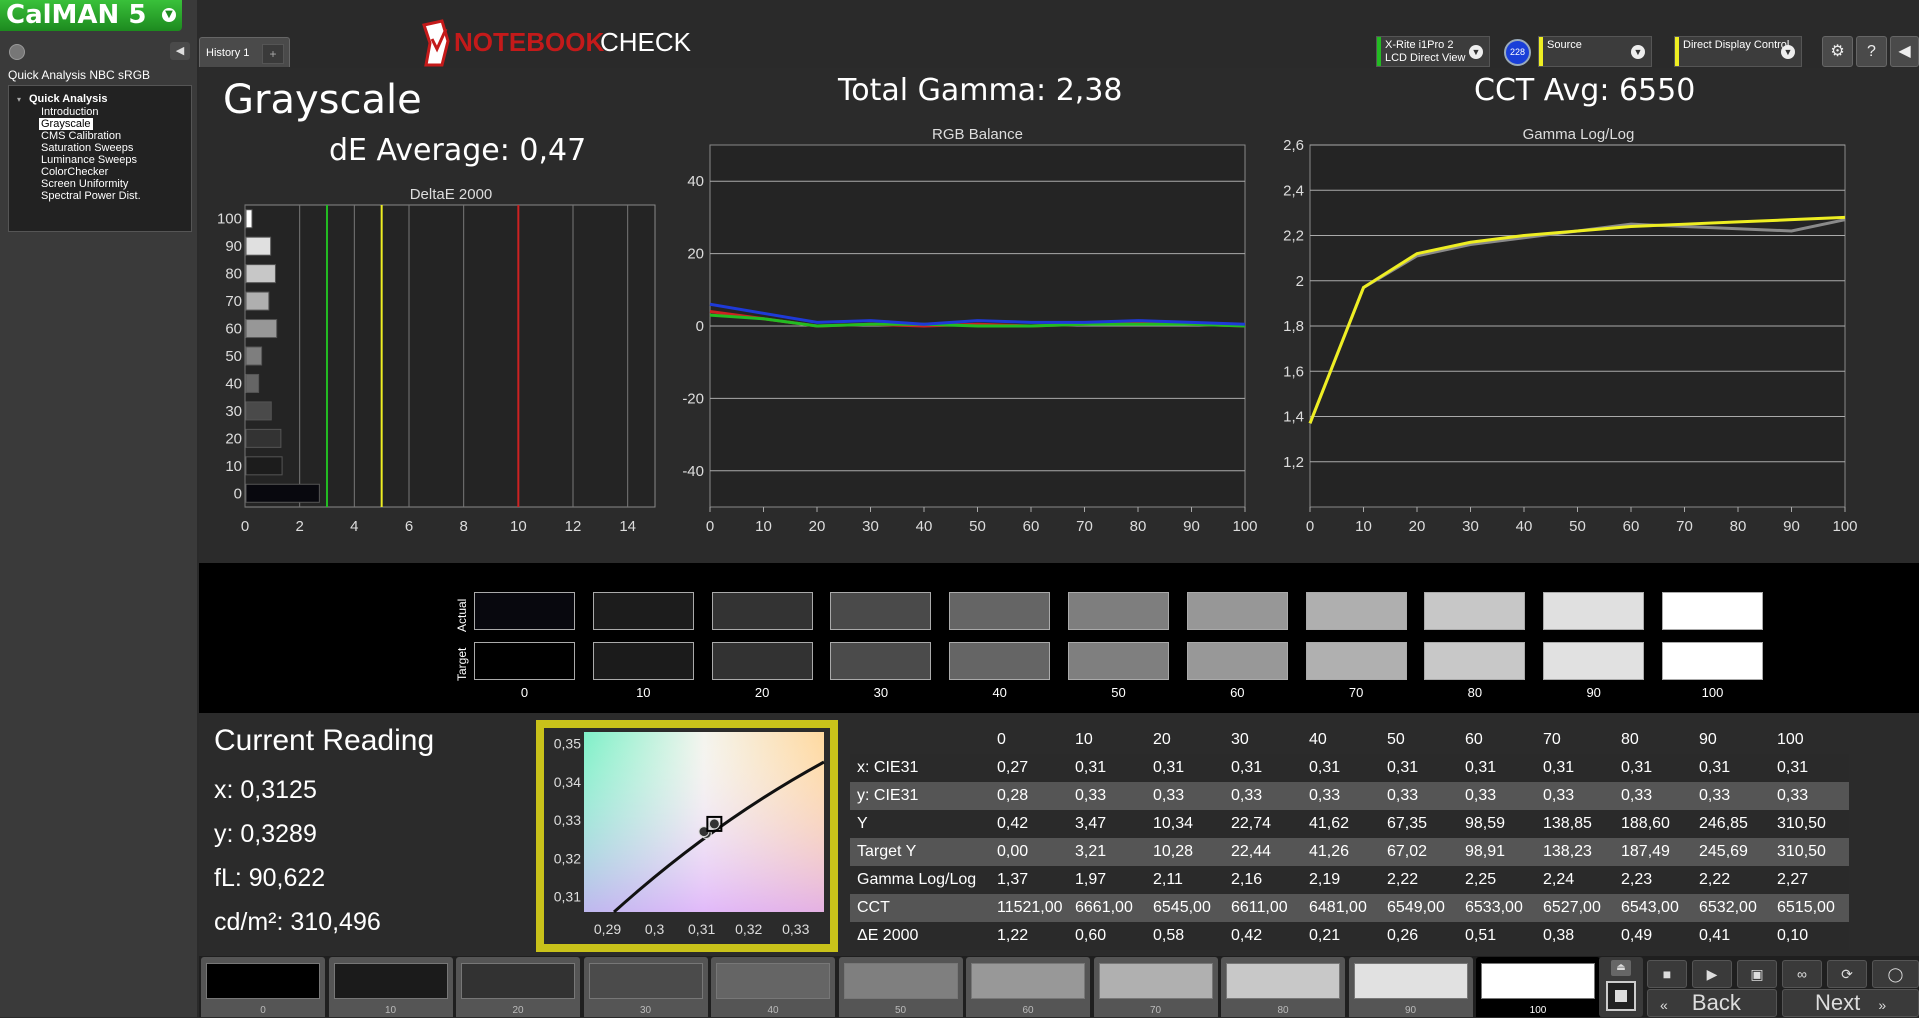 Image resolution: width=1919 pixels, height=1018 pixels. I want to click on loop-button: ∞, so click(1802, 974).